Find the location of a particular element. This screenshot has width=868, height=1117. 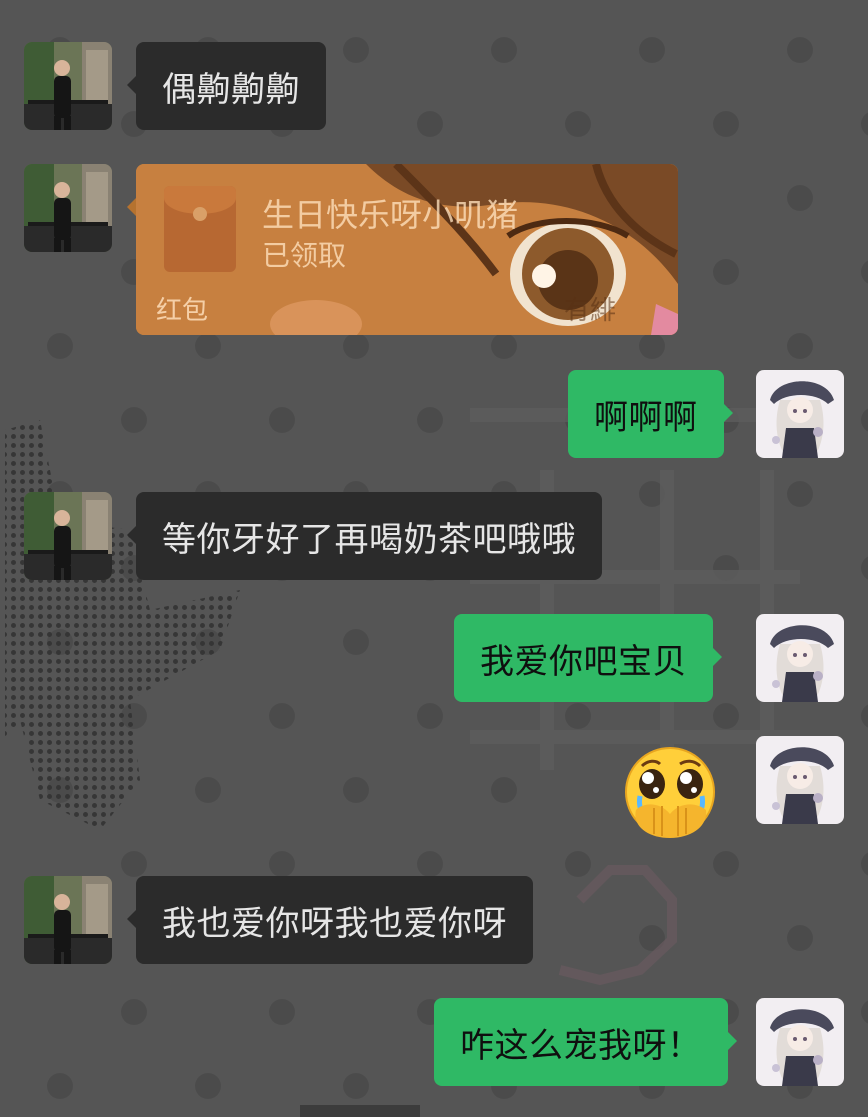

pleading-face-icon is located at coordinates (670, 792).